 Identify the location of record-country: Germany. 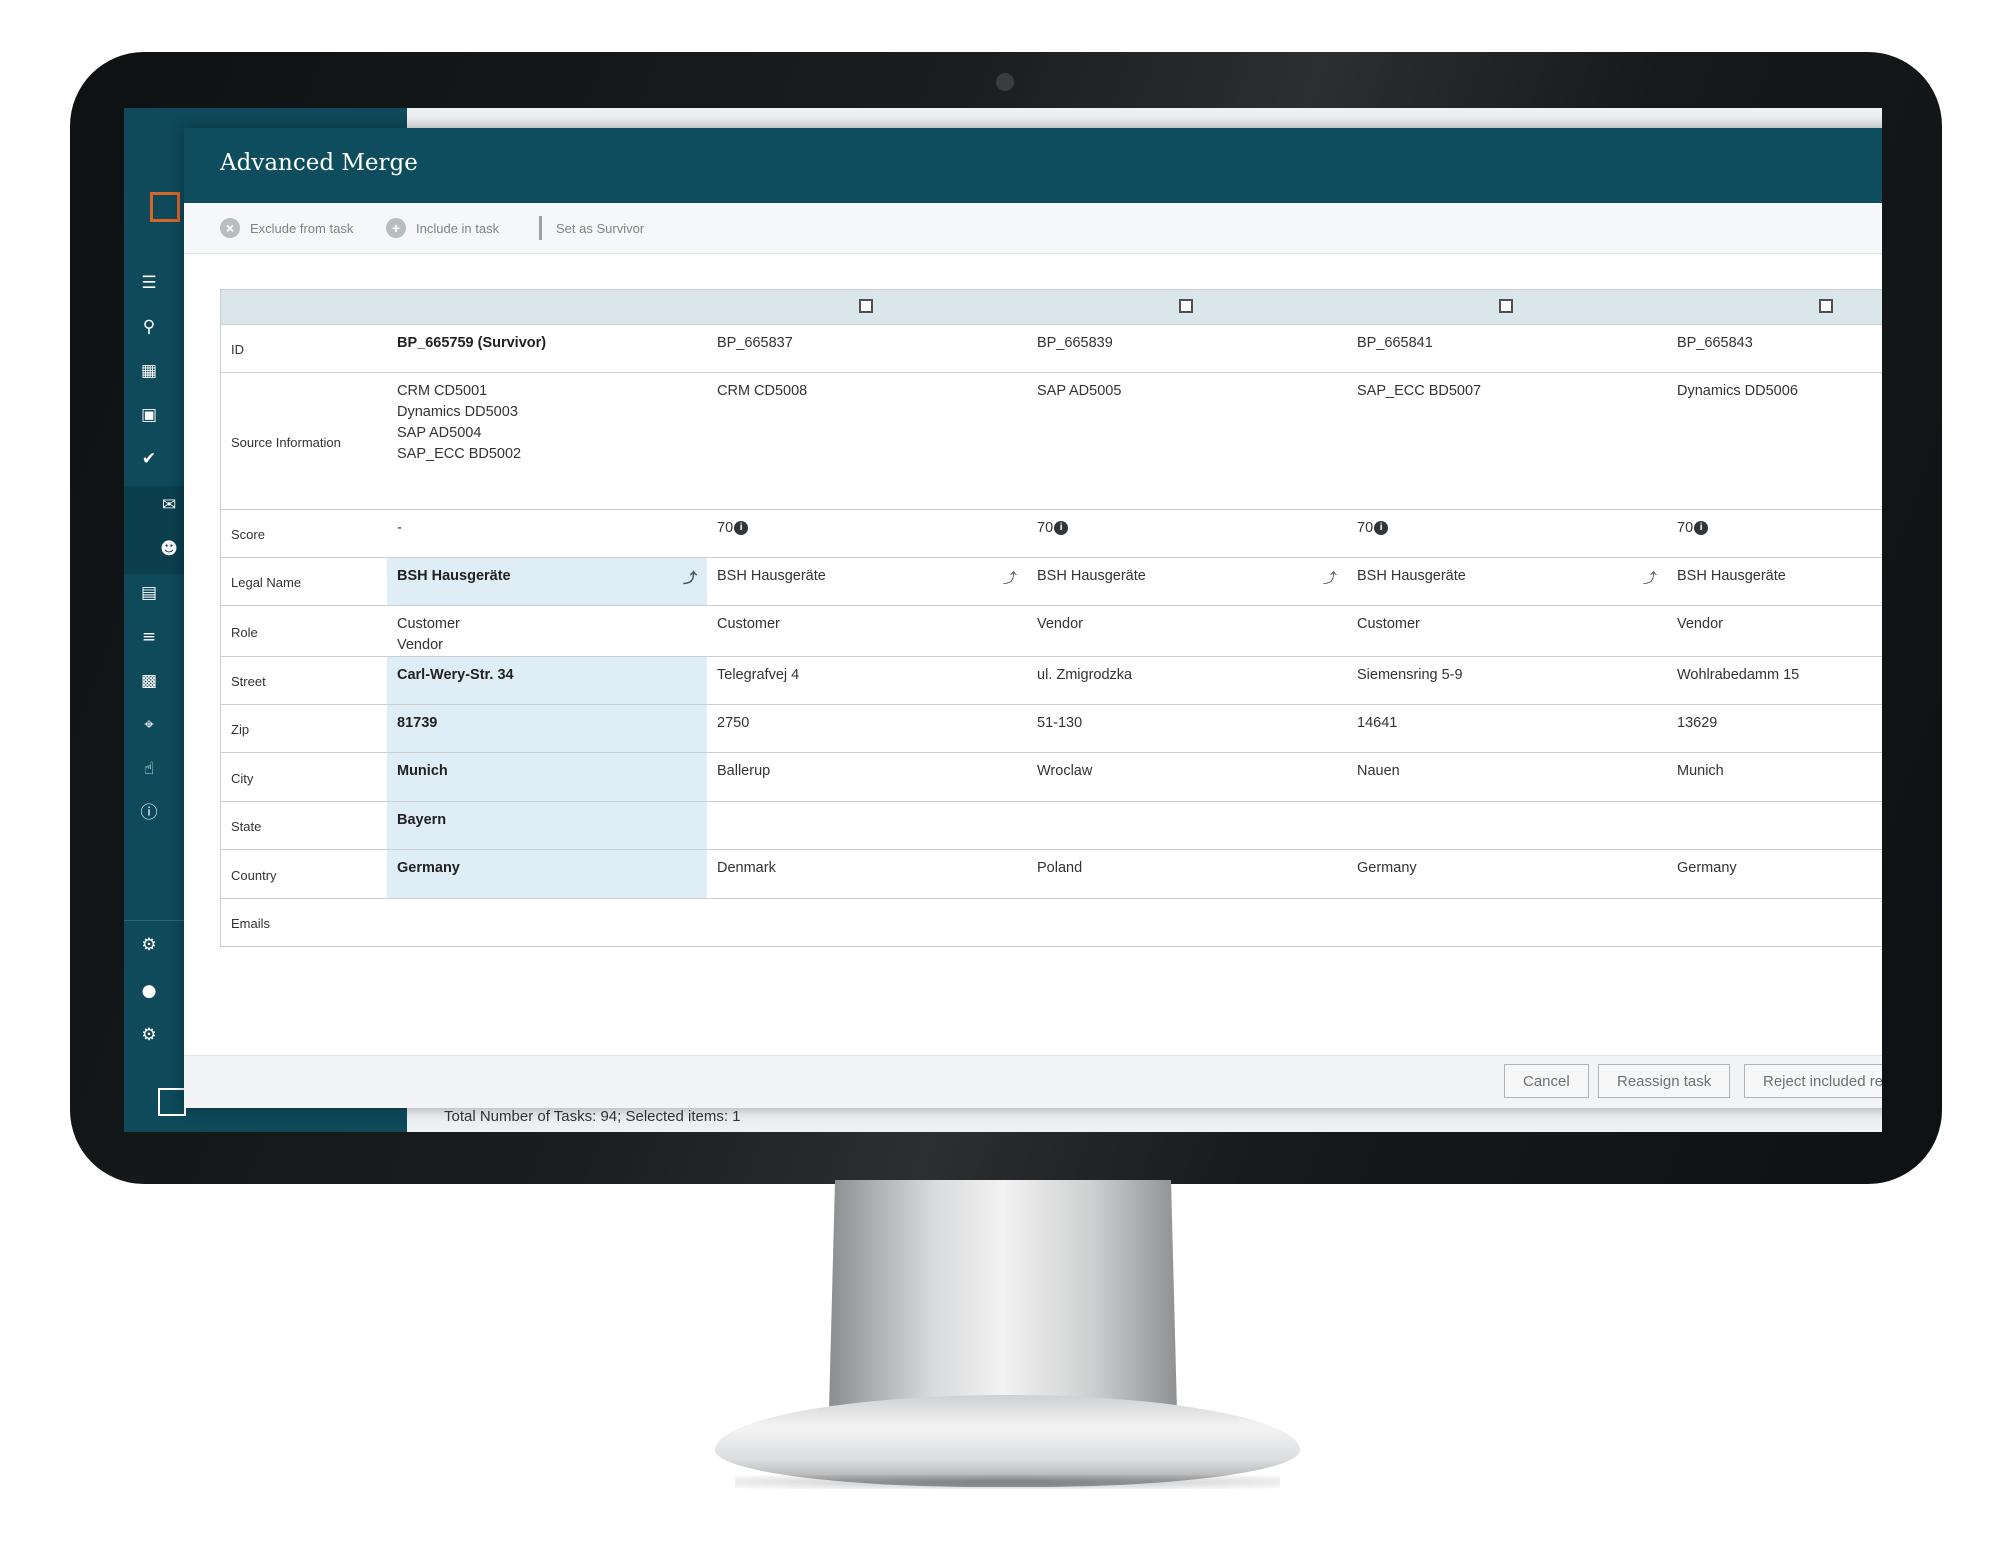
(1707, 868).